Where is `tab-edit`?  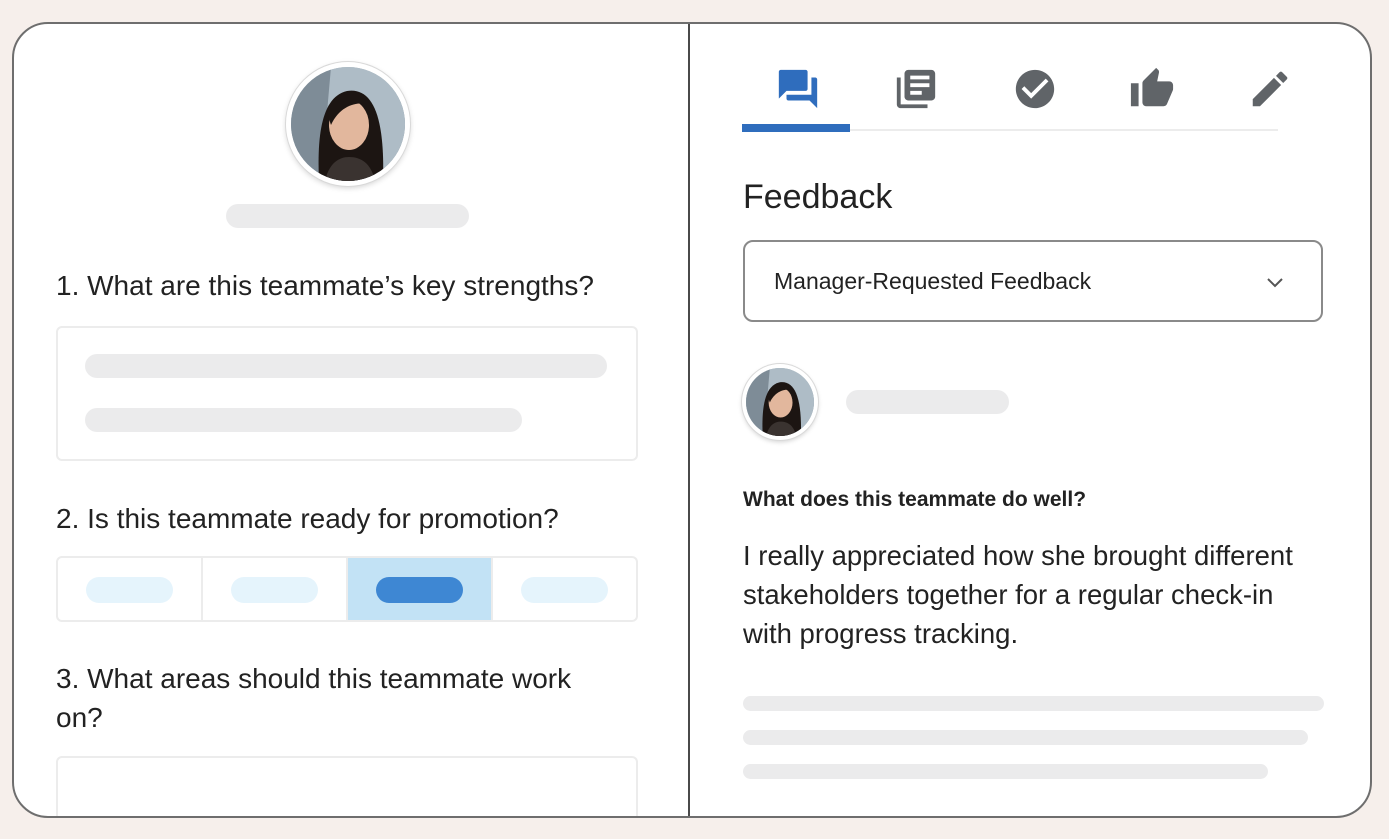
tab-edit is located at coordinates (1270, 89).